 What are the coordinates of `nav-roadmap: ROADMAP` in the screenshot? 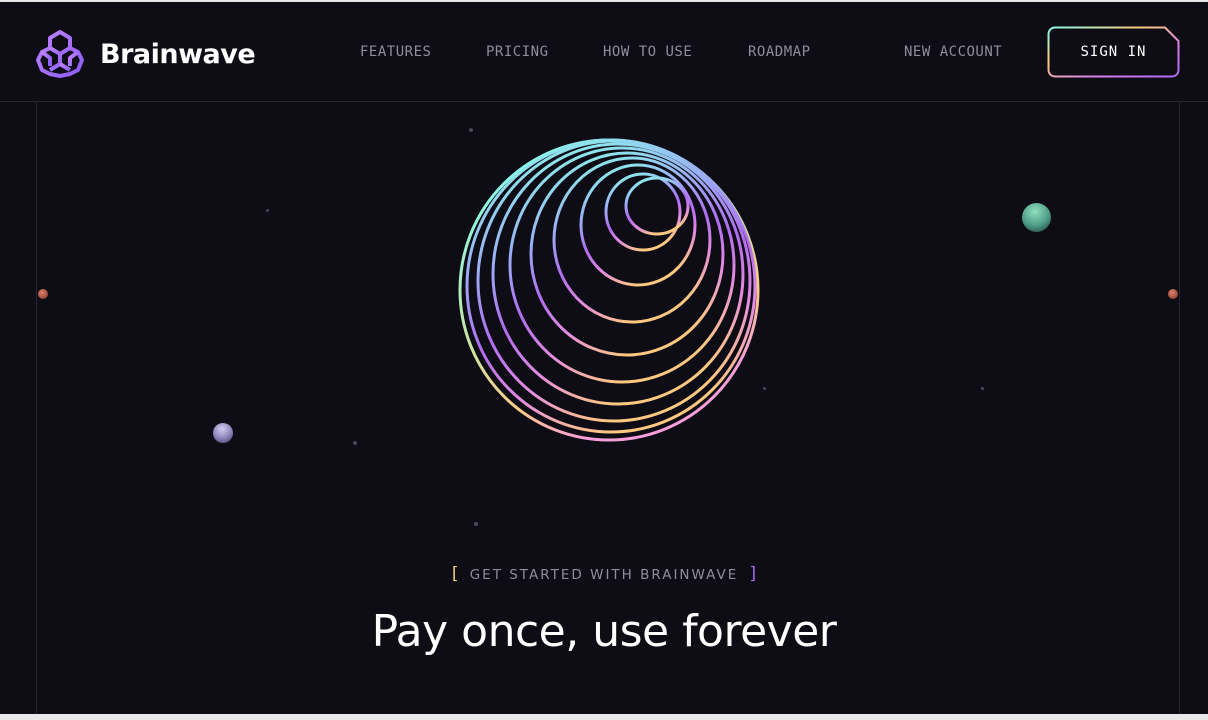 It's located at (779, 52).